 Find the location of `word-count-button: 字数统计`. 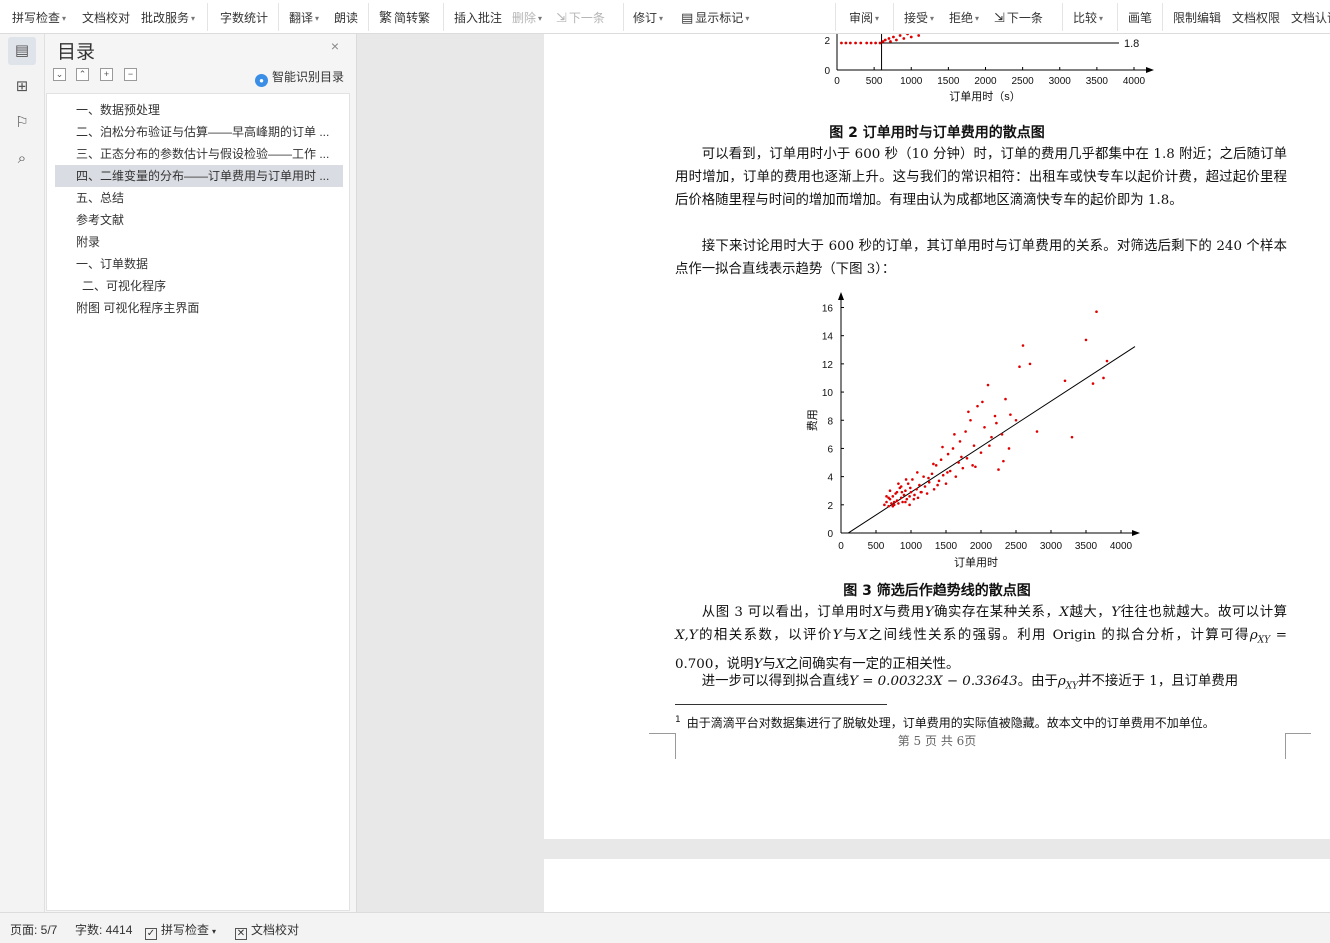

word-count-button: 字数统计 is located at coordinates (244, 18).